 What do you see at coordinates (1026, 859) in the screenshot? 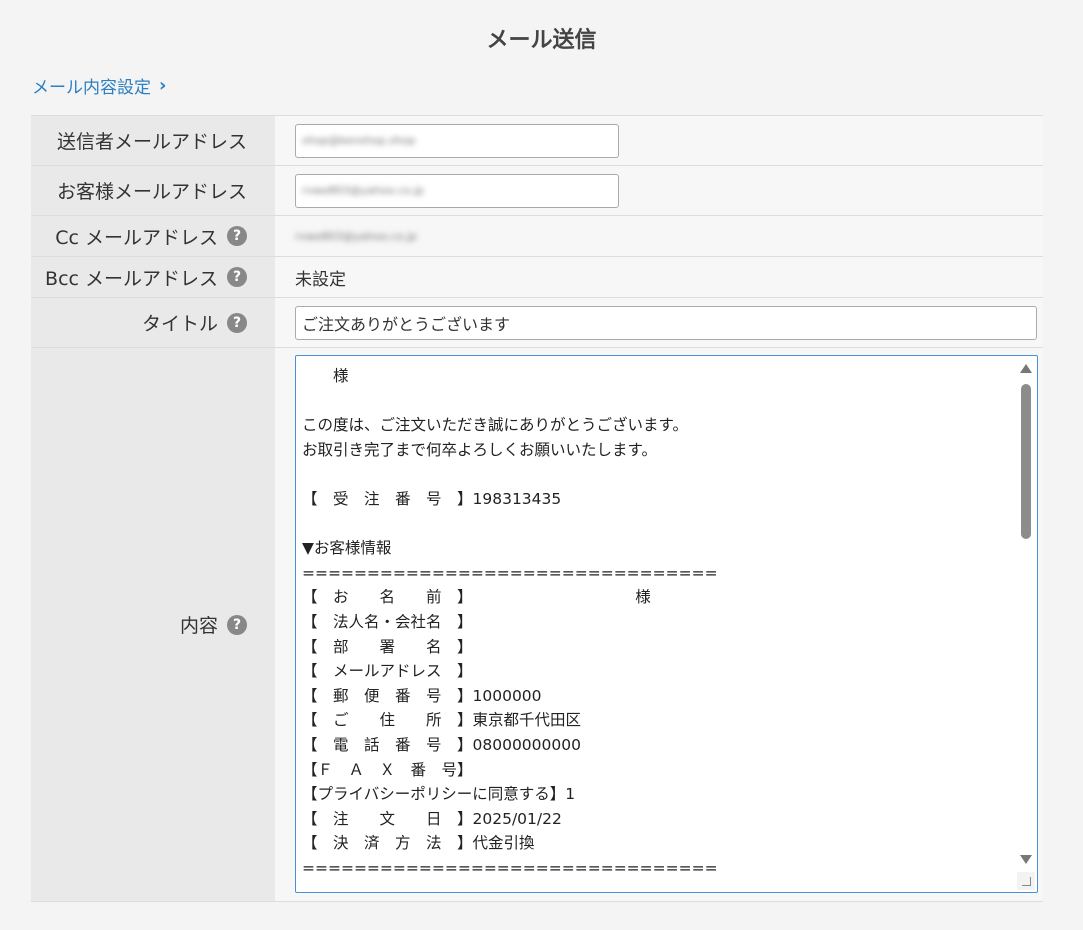
I see `scroll-down-arrow-icon` at bounding box center [1026, 859].